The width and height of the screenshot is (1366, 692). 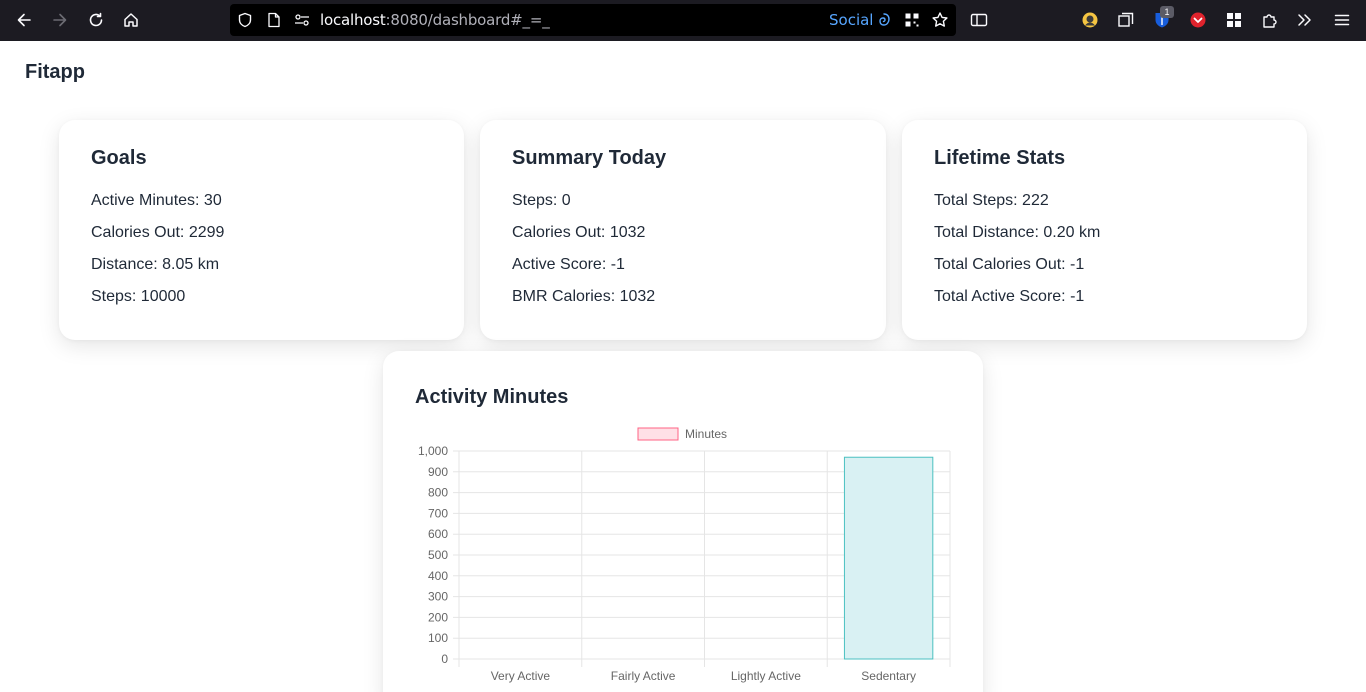 What do you see at coordinates (851, 20) in the screenshot?
I see `social-label: Social` at bounding box center [851, 20].